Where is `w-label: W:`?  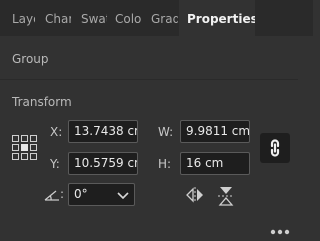
w-label: W: is located at coordinates (166, 132).